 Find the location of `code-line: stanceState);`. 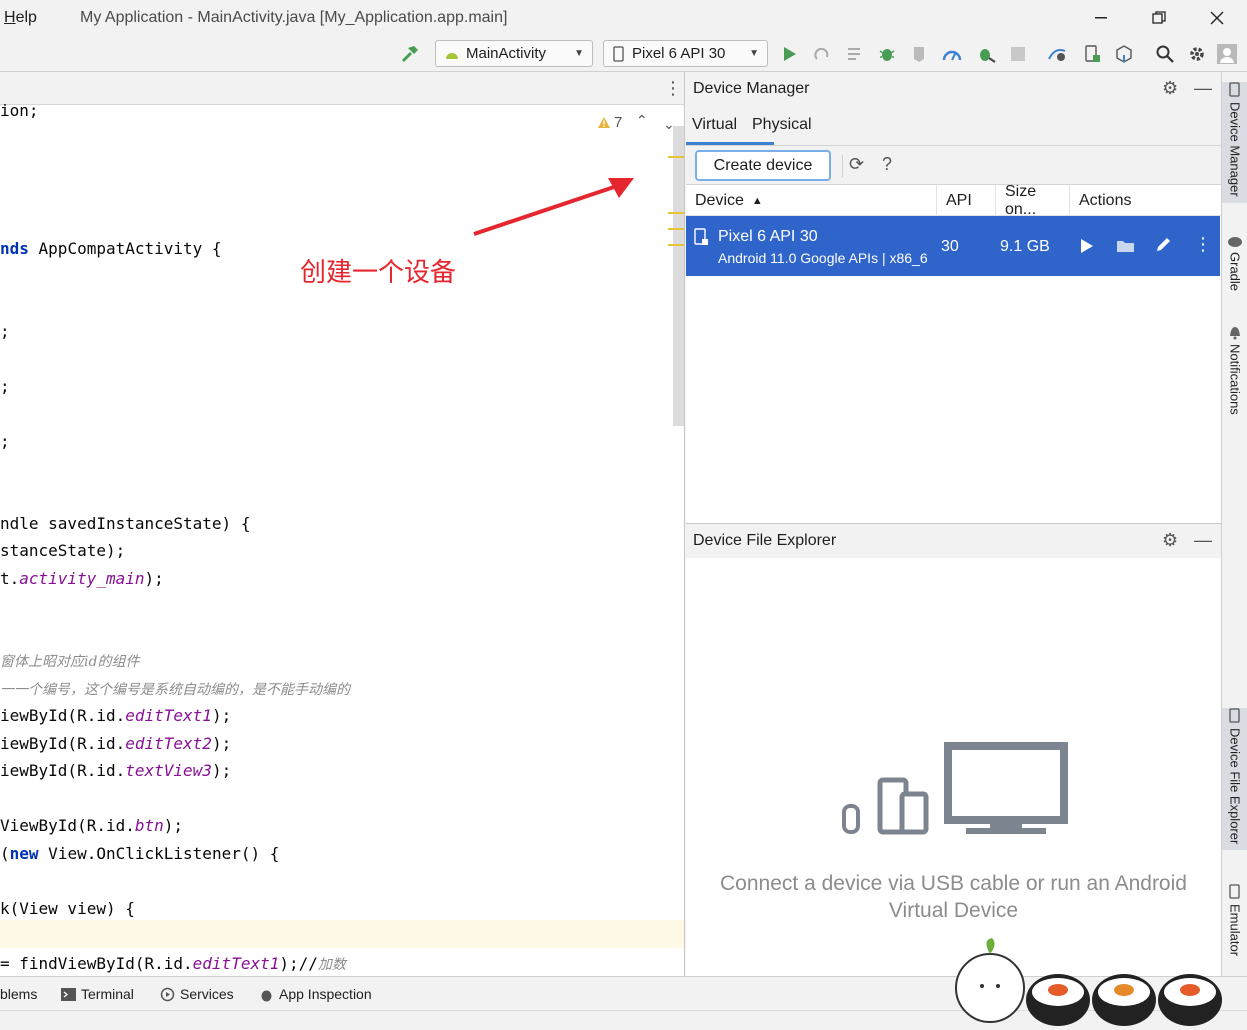

code-line: stanceState); is located at coordinates (63, 550).